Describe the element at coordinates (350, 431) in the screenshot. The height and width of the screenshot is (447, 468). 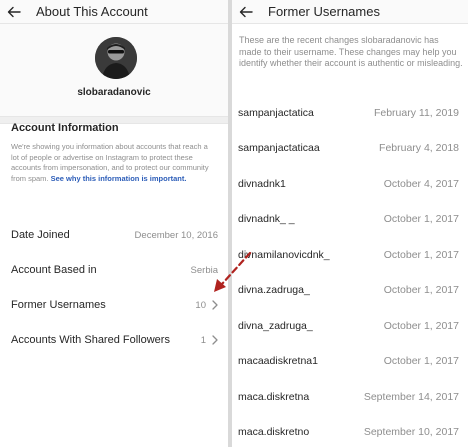
I see `list-item: maca.diskretno September 10, 2017` at that location.